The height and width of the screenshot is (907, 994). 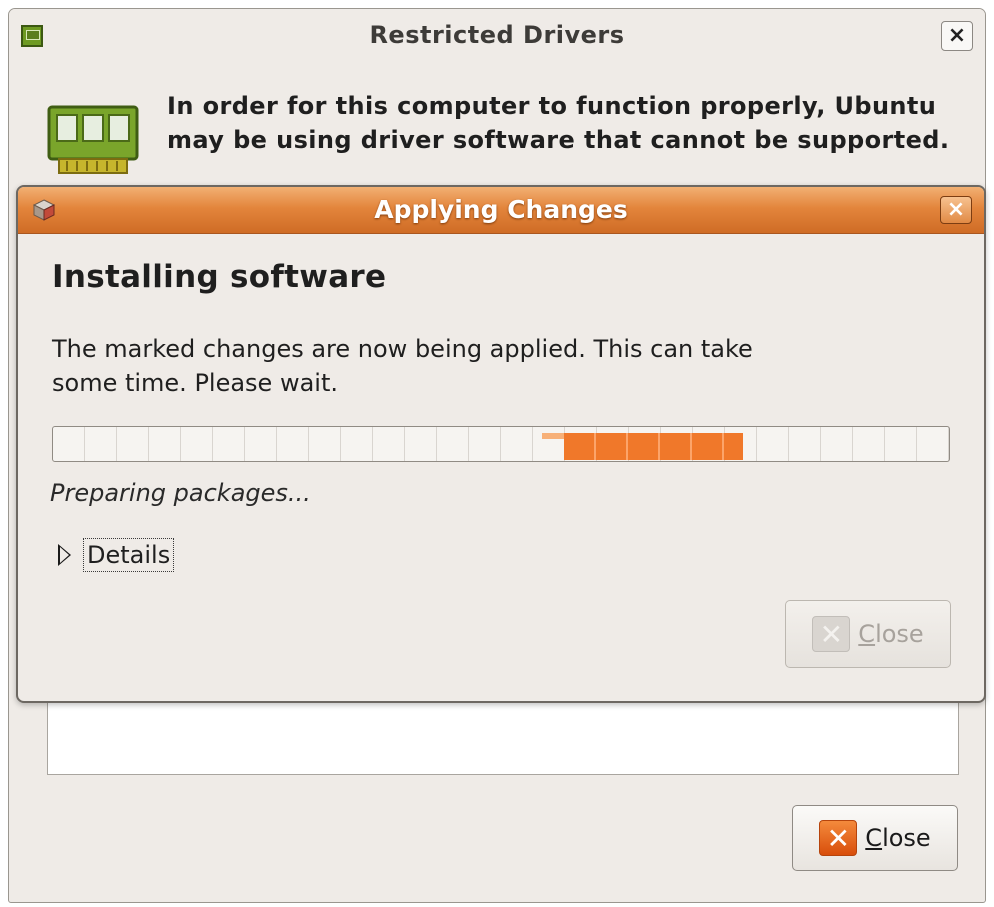 What do you see at coordinates (642, 446) in the screenshot?
I see `progress-pulse` at bounding box center [642, 446].